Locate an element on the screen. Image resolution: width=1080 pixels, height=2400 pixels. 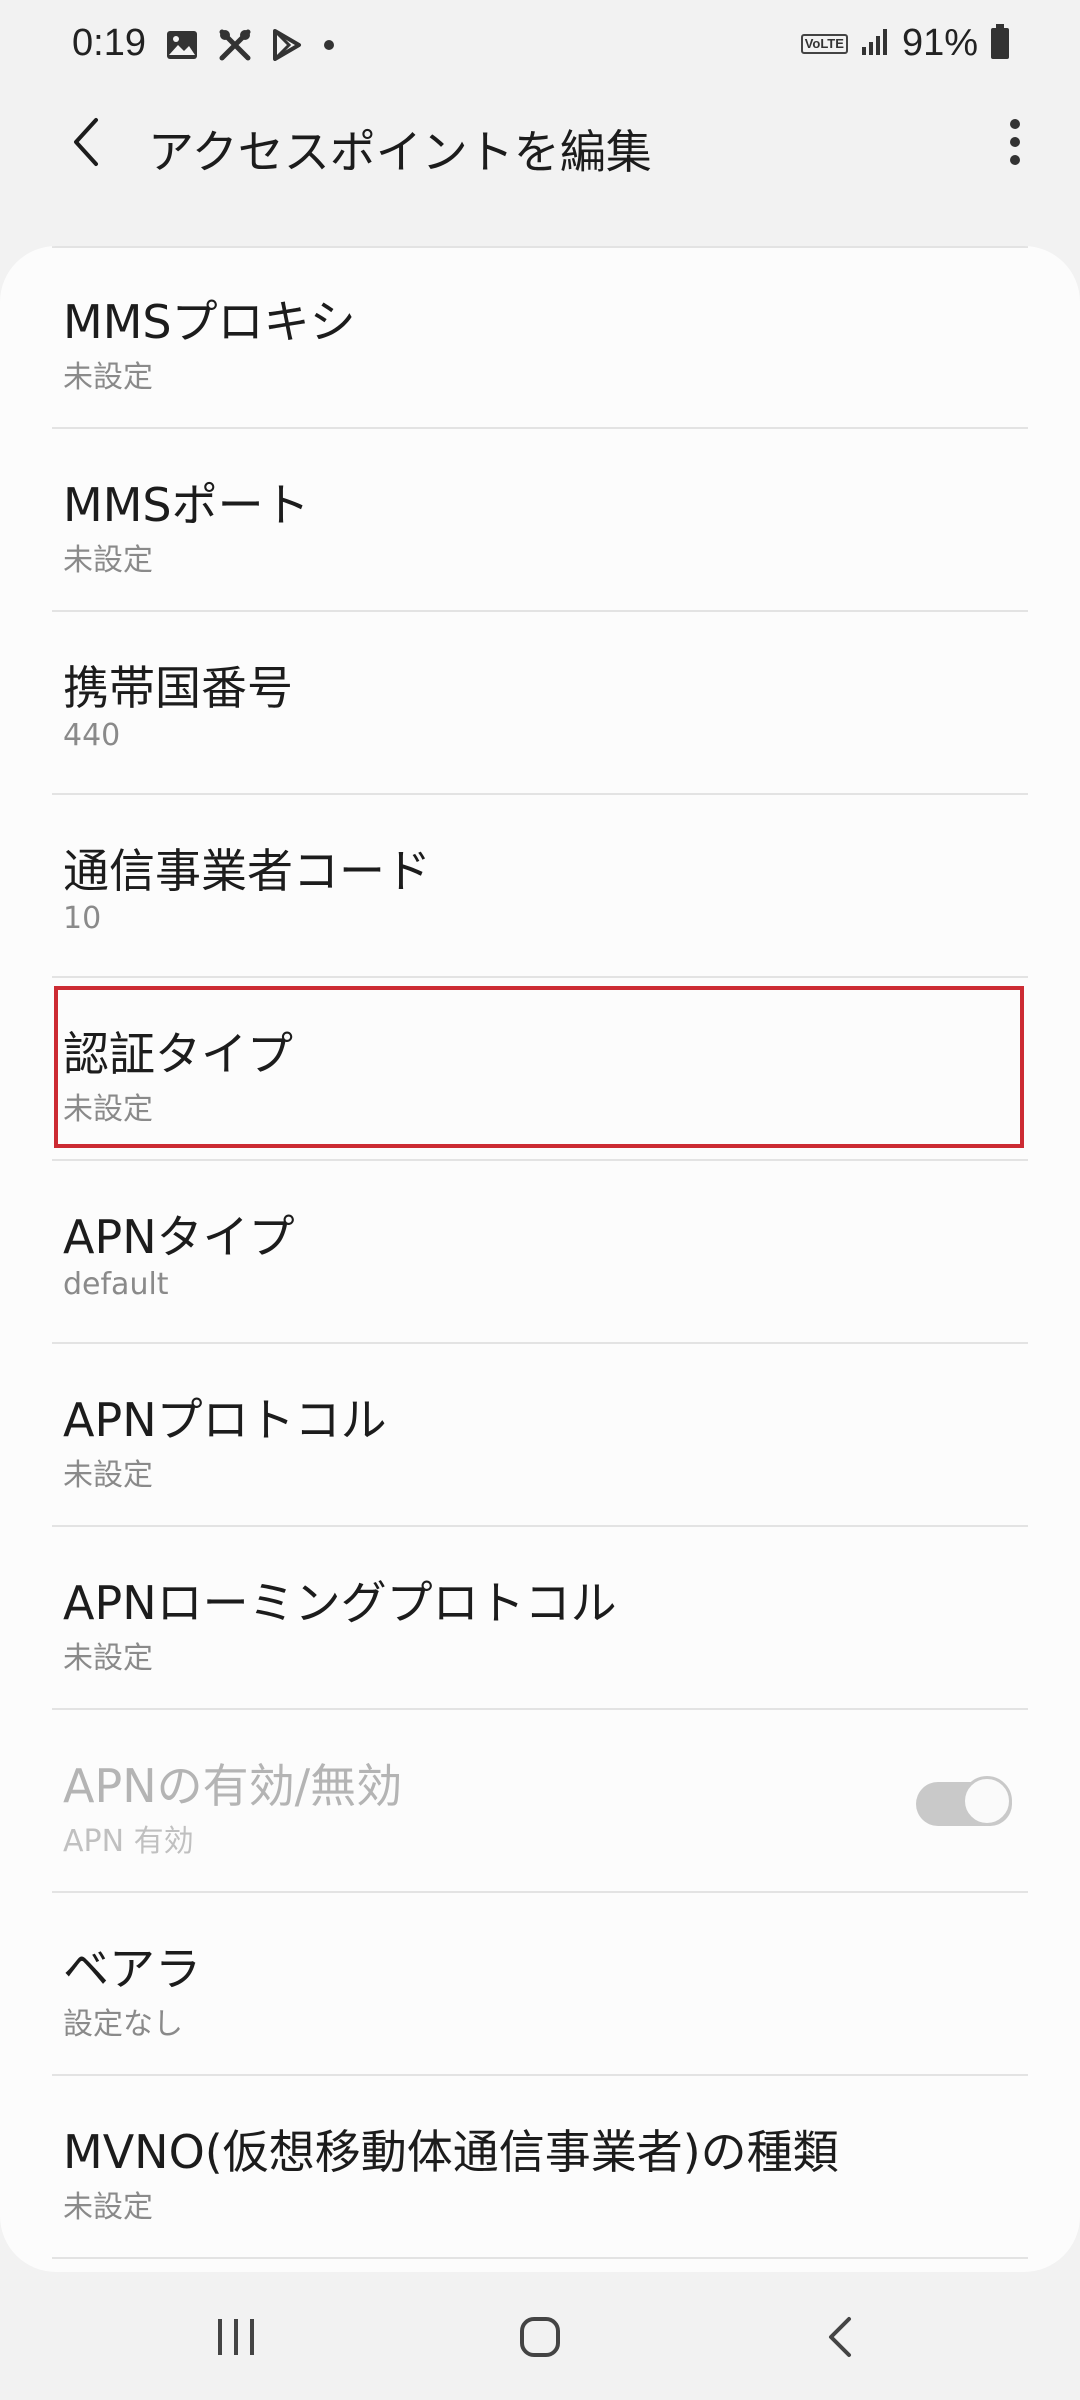
setting-mnc: 通信事業者コード 10 is located at coordinates (540, 886).